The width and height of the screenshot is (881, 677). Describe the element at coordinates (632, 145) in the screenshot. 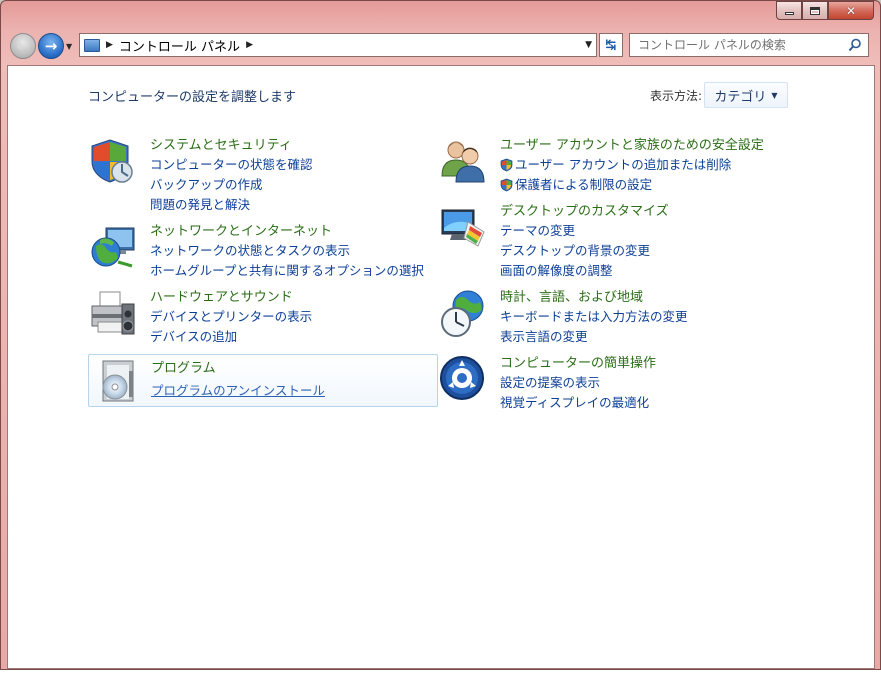

I see `category-title: ユーザー アカウントと家族のための安全設定` at that location.